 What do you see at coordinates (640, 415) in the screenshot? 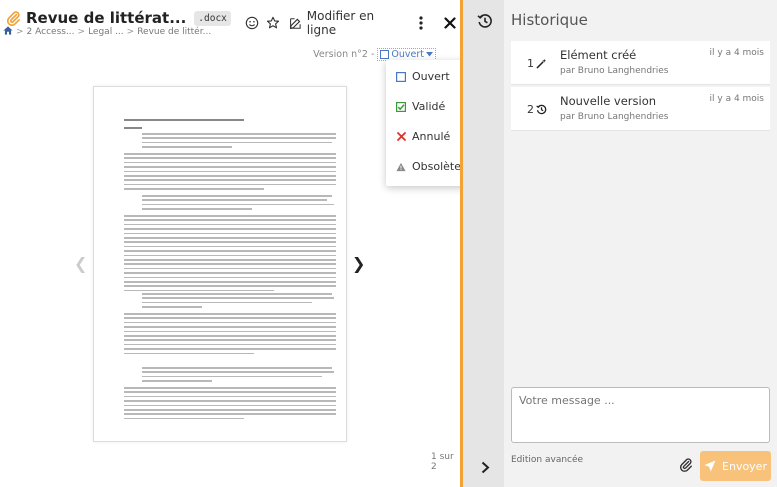
I see `message-input` at bounding box center [640, 415].